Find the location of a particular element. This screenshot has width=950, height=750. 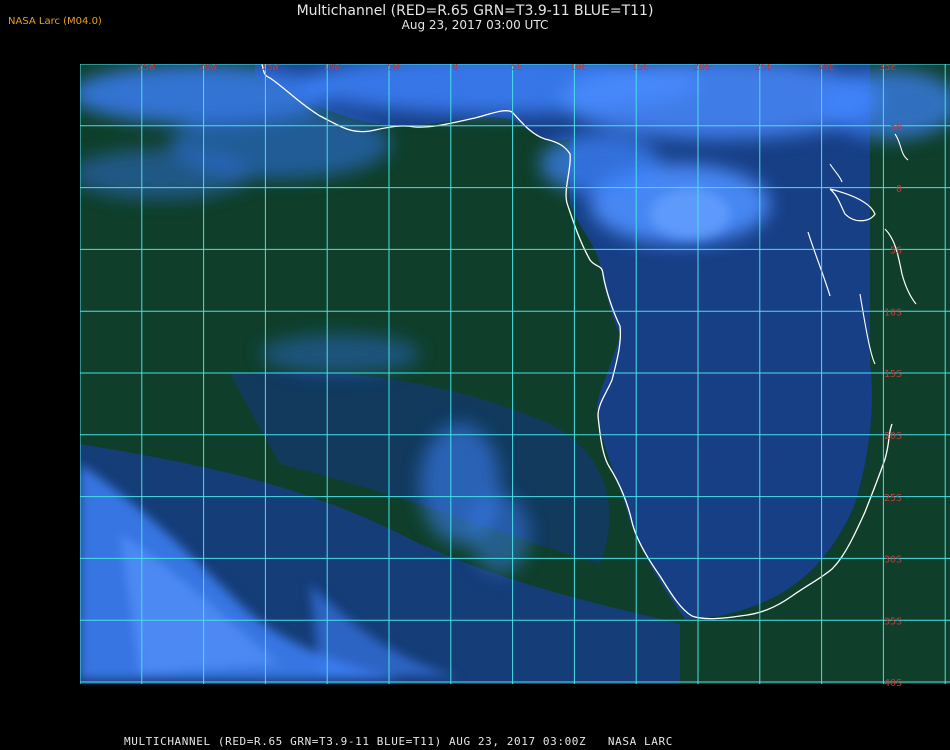

longitude-label: 25W is located at coordinates (146, 68).